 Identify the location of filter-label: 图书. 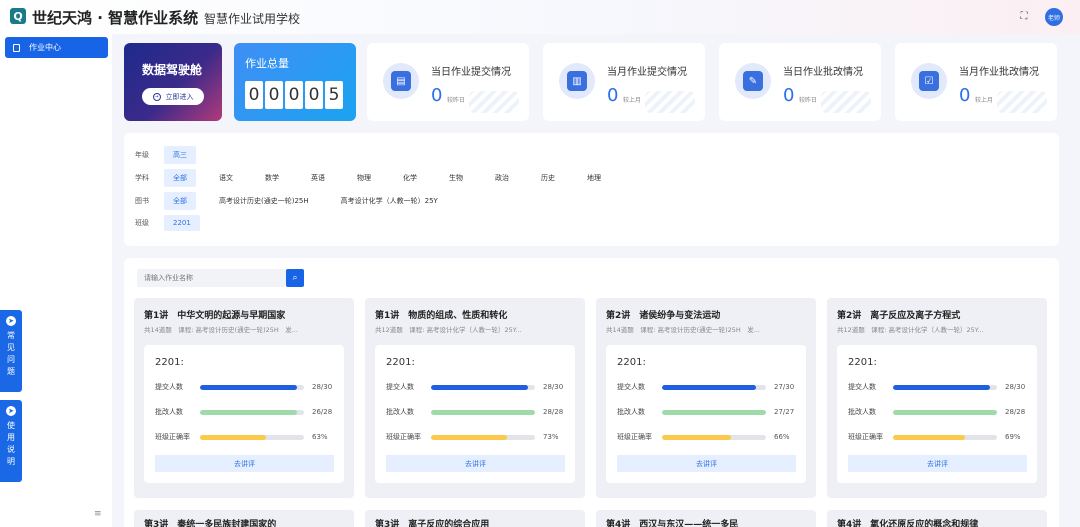
(142, 201).